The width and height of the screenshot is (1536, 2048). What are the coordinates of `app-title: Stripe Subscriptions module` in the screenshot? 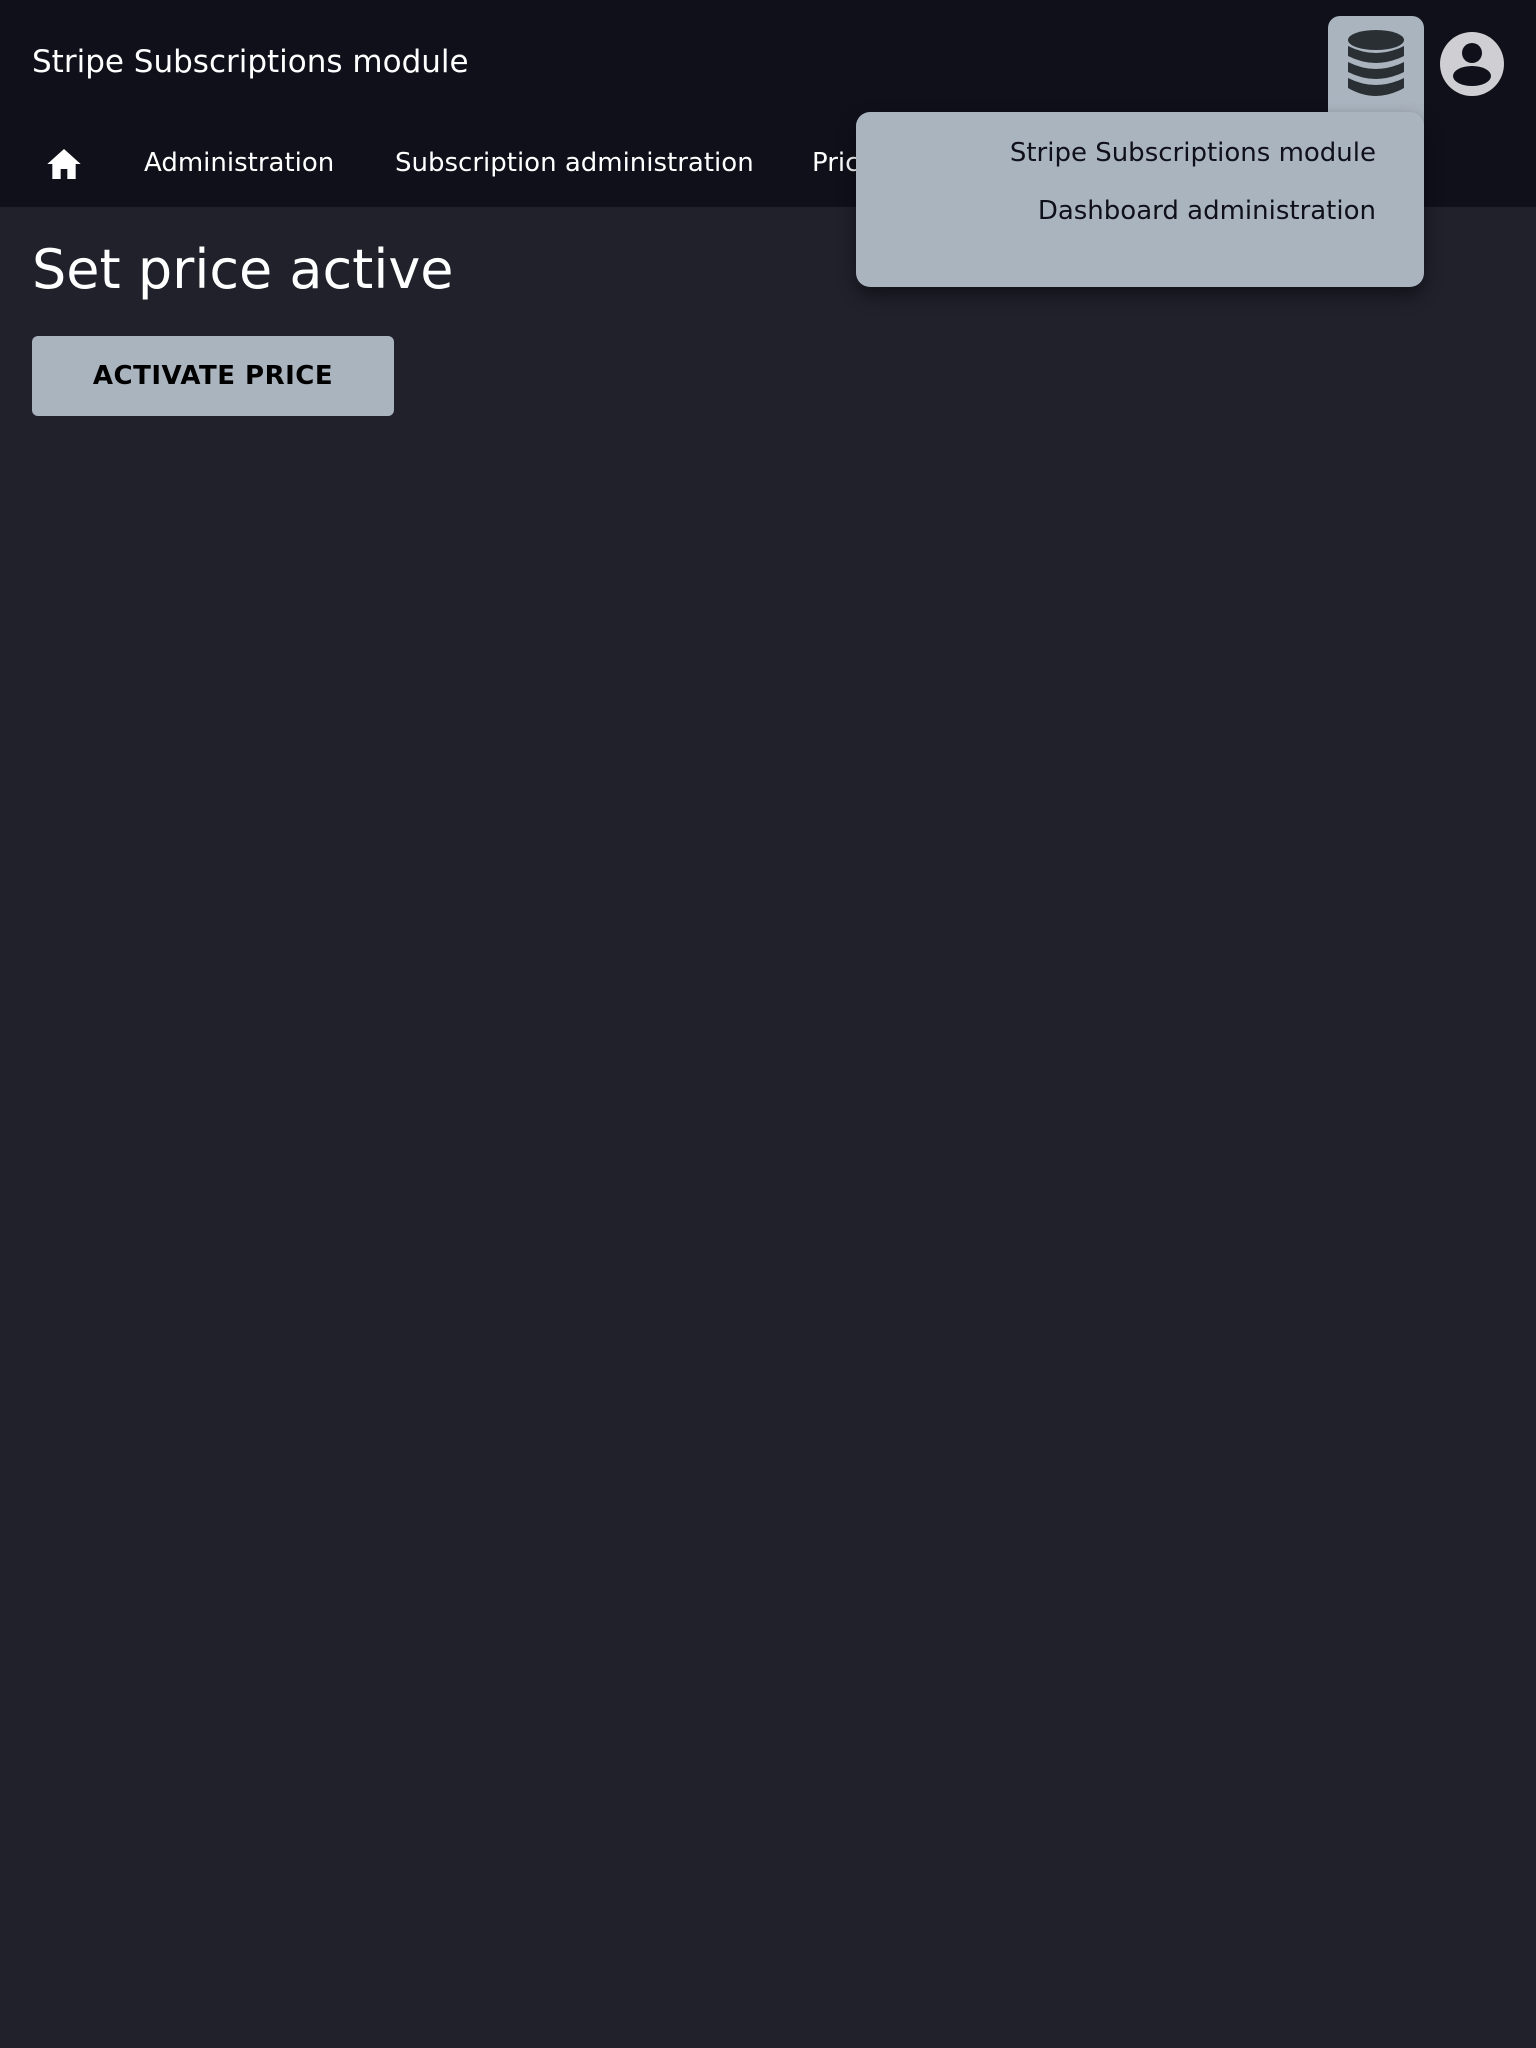 It's located at (250, 62).